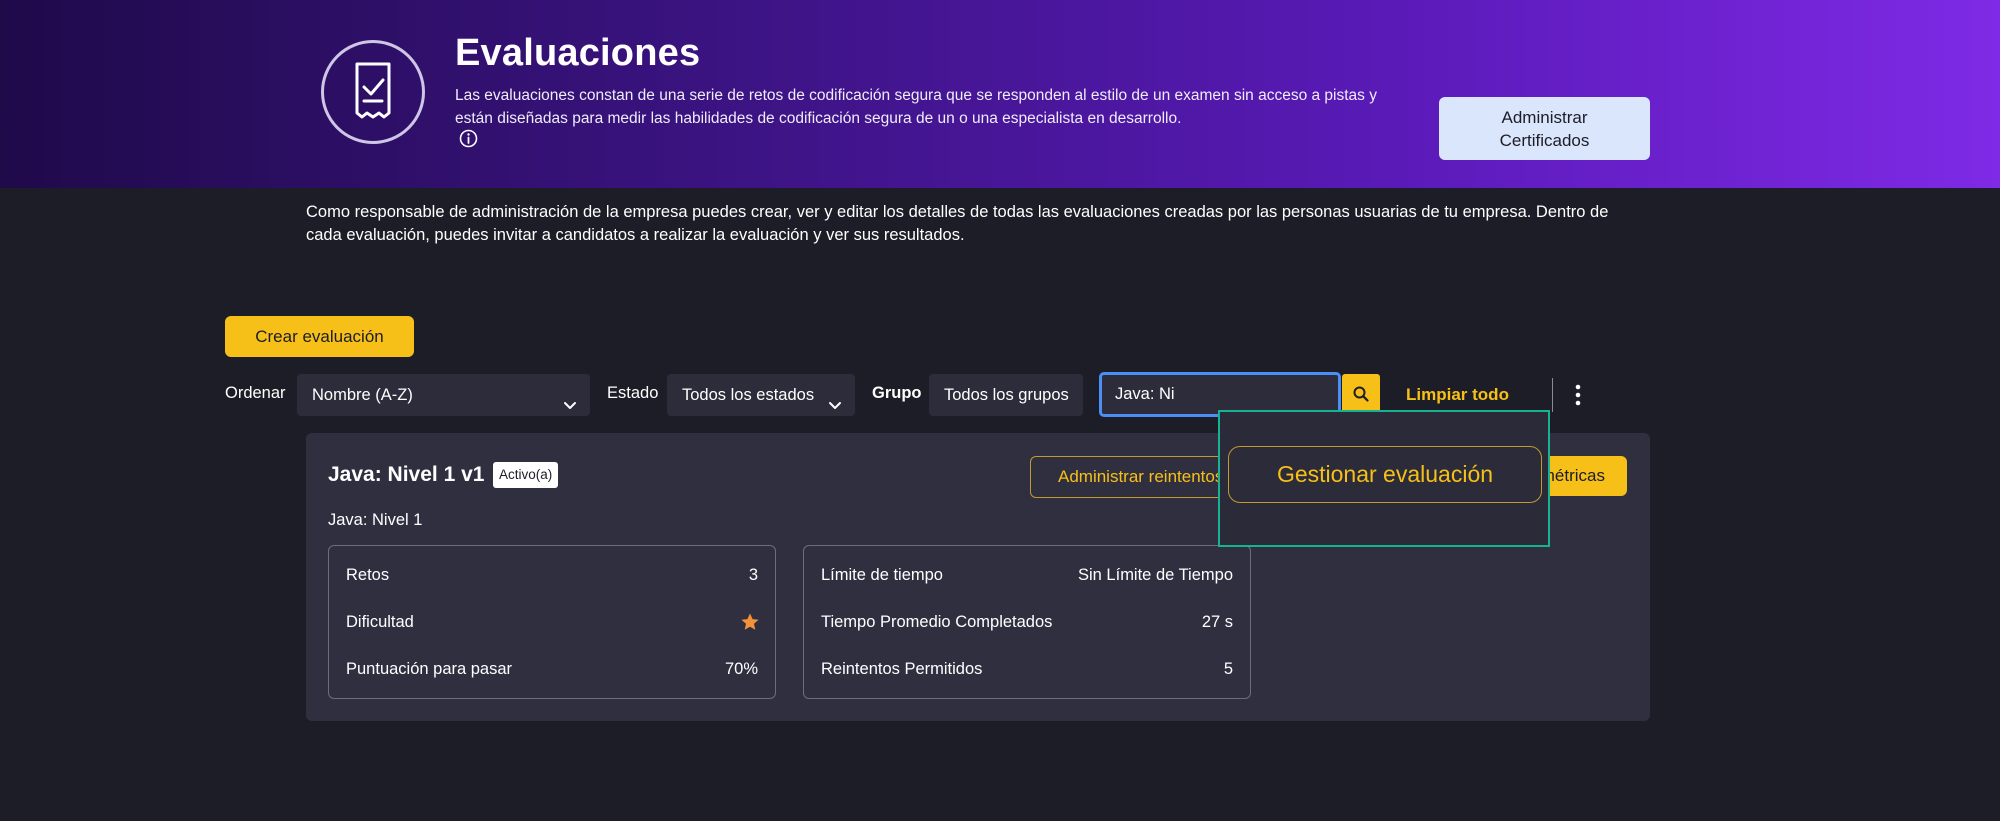 Image resolution: width=2000 pixels, height=821 pixels. I want to click on stat-row: Puntuación para pasar 70%, so click(552, 669).